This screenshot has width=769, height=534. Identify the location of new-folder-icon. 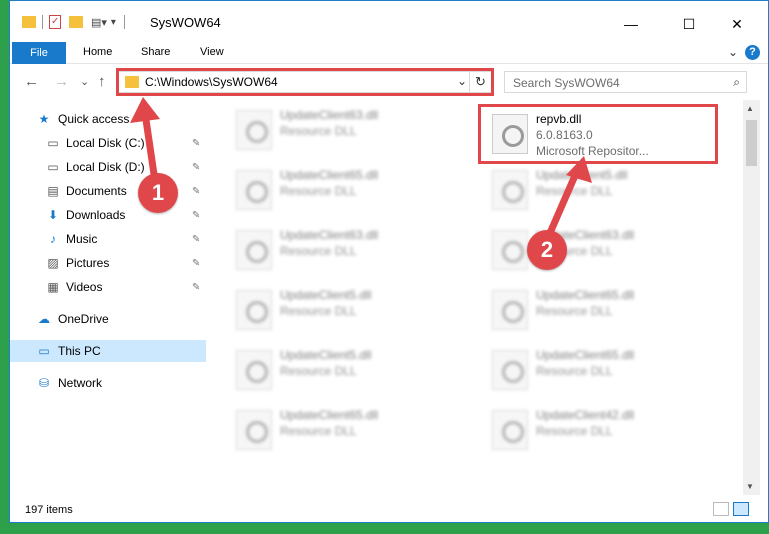
(76, 22).